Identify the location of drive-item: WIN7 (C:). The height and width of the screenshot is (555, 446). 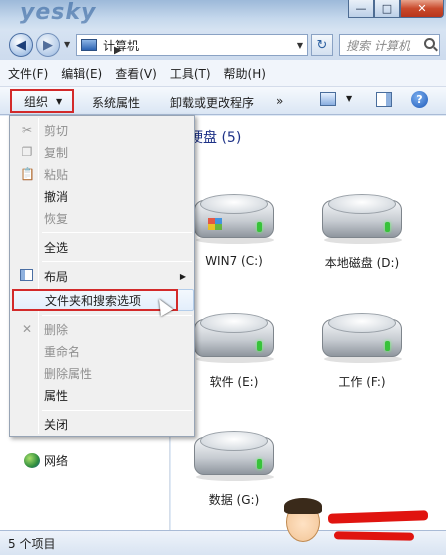
(234, 230).